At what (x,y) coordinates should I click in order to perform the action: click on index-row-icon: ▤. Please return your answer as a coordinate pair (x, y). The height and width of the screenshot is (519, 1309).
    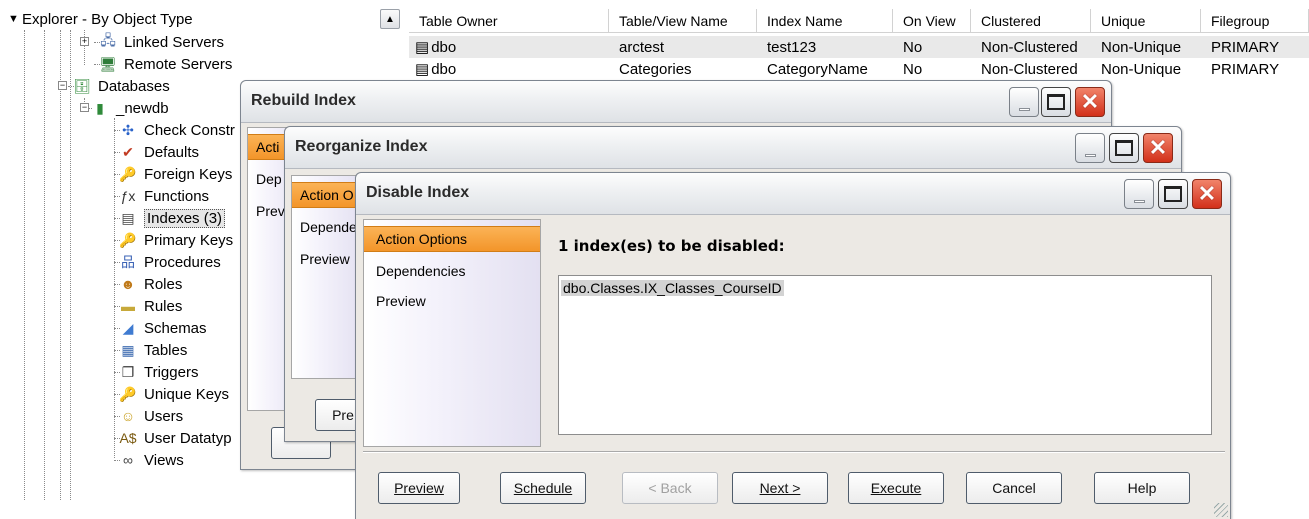
    Looking at the image, I should click on (422, 69).